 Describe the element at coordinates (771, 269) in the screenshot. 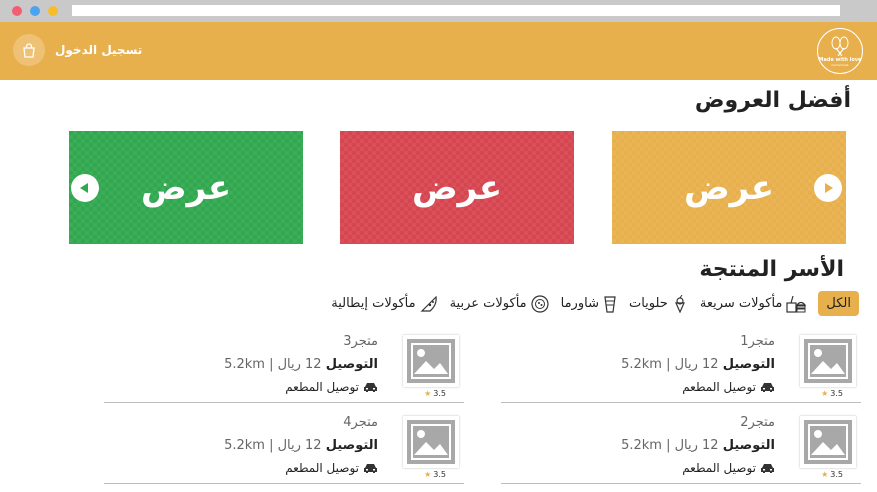

I see `families-title: الأسر المنتجة` at that location.